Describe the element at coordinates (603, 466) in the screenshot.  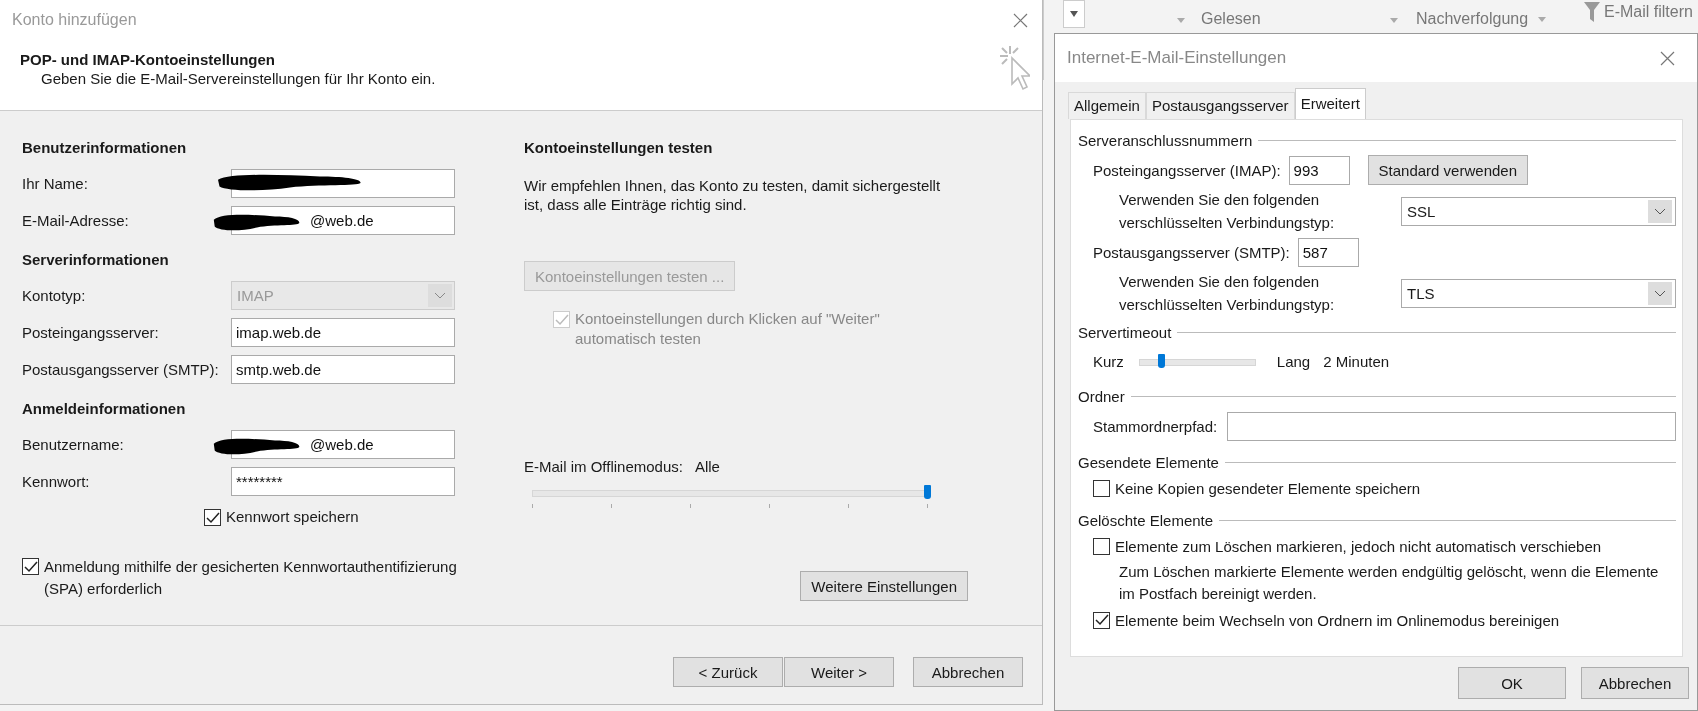
I see `slider-label: E-Mail im Offlinemodus:` at that location.